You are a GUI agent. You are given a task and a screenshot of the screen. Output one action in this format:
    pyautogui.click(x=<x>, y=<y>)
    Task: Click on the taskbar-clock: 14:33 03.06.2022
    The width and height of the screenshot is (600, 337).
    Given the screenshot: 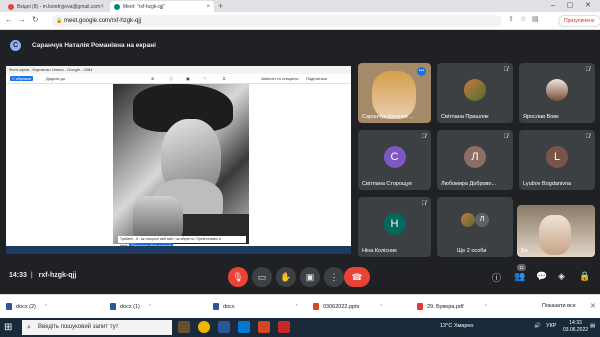 What is the action you would take?
    pyautogui.click(x=575, y=327)
    